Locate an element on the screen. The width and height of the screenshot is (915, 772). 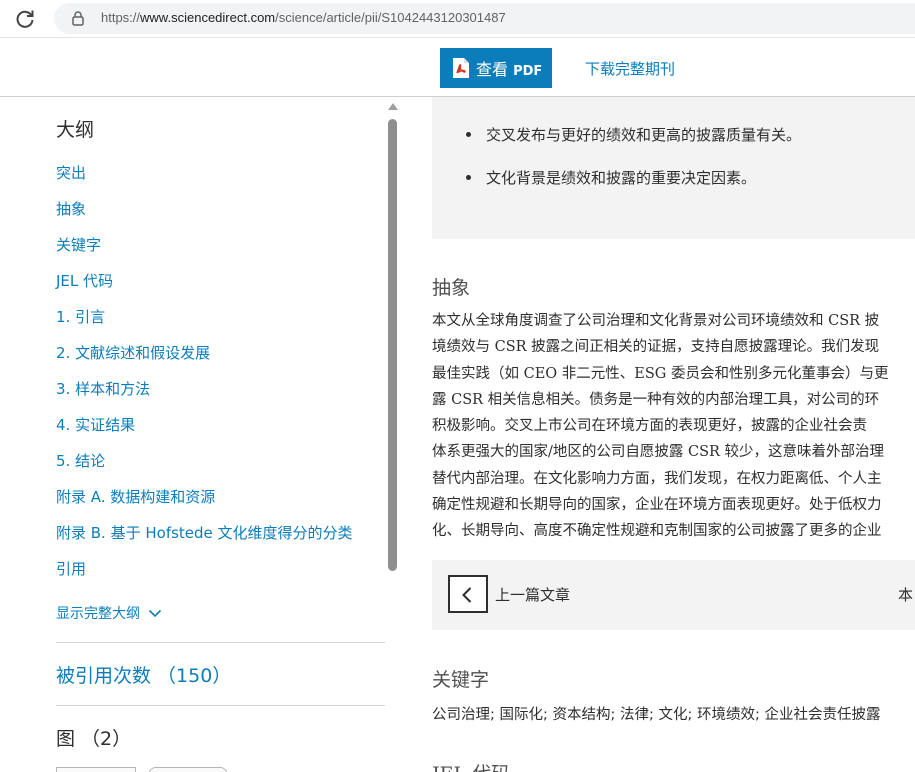
abstract-line: 体系更强大的国家/地区的公司自愿披露 CSR 较少，这意味着外部治理 is located at coordinates (658, 452).